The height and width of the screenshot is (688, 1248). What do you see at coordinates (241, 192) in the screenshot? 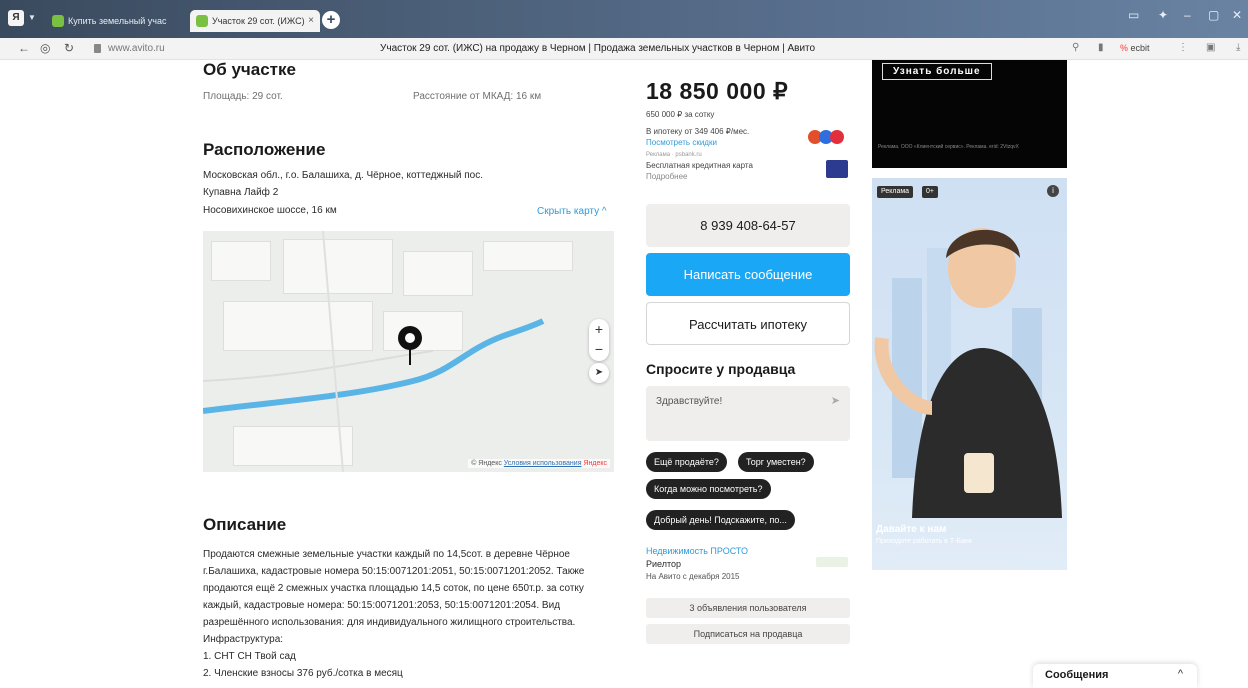
I see `address-line-2: Купавна Лайф 2` at bounding box center [241, 192].